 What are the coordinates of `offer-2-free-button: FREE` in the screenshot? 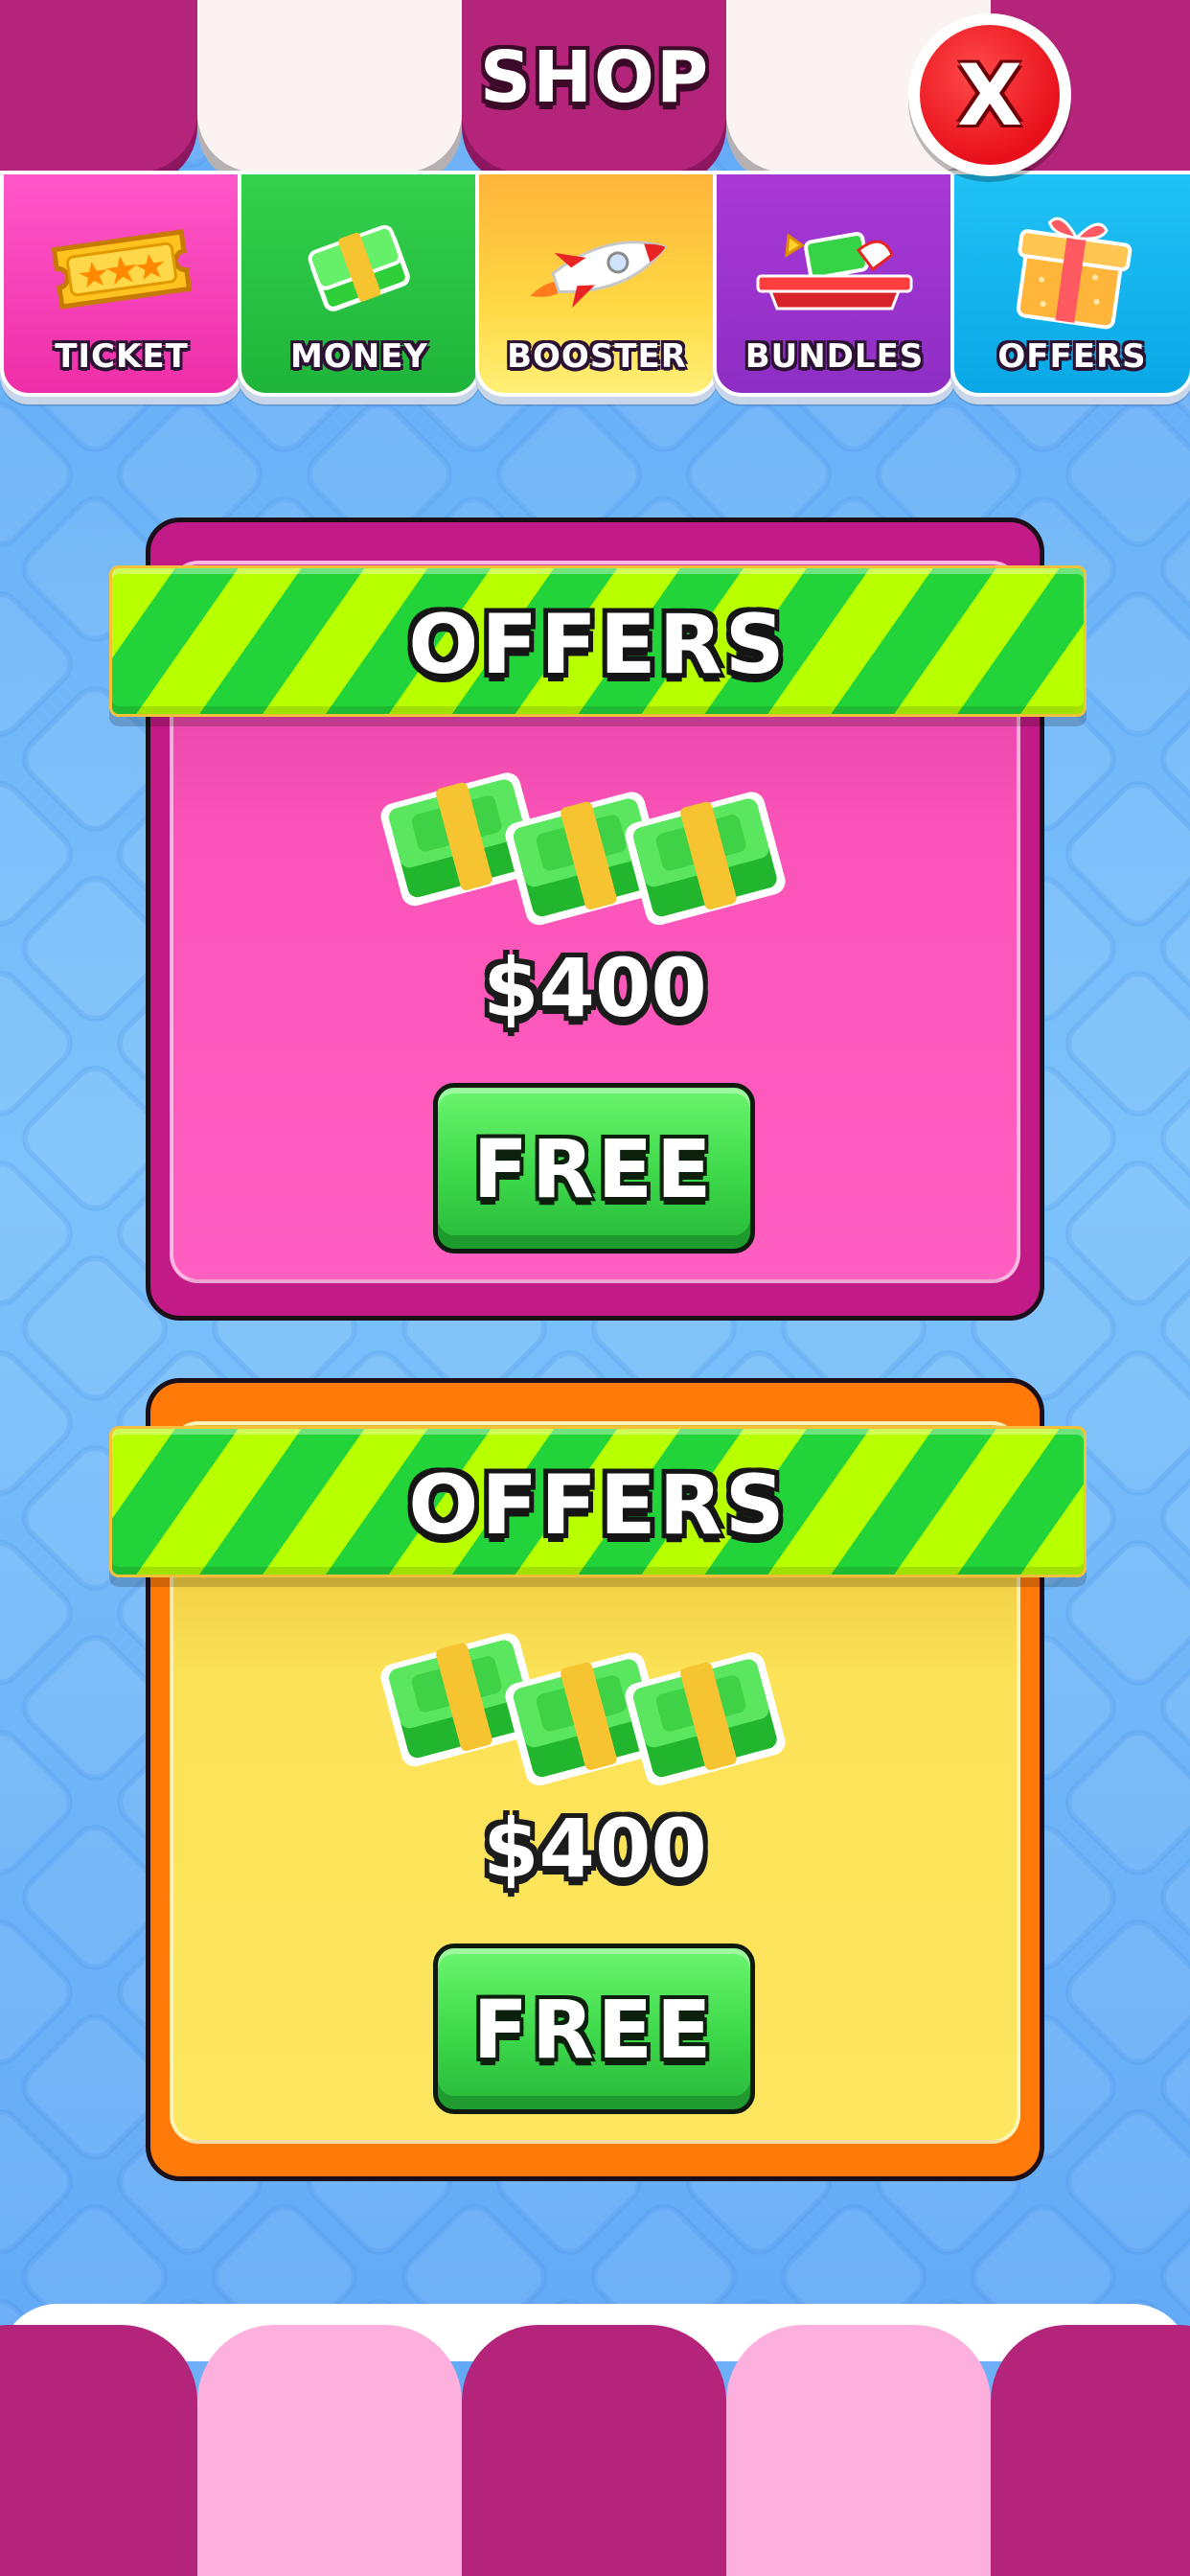 It's located at (594, 2029).